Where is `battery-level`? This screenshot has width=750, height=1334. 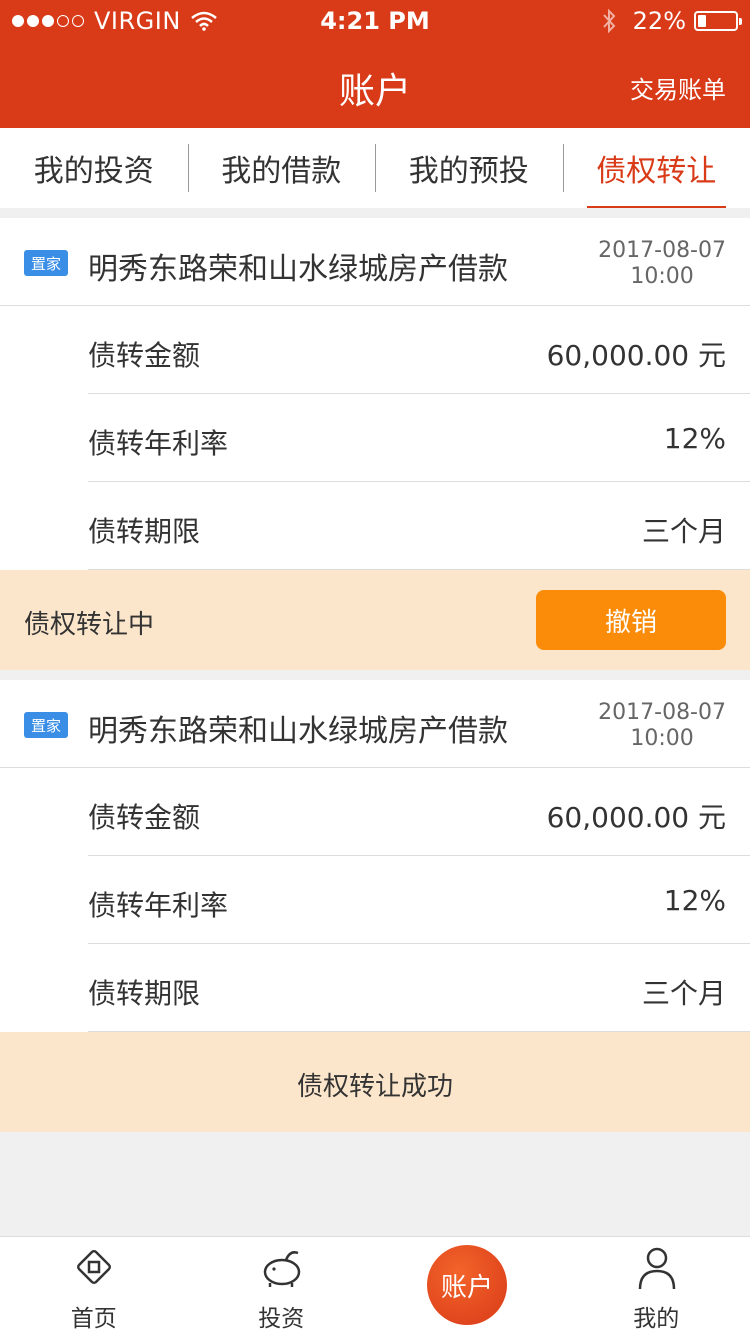
battery-level is located at coordinates (702, 21).